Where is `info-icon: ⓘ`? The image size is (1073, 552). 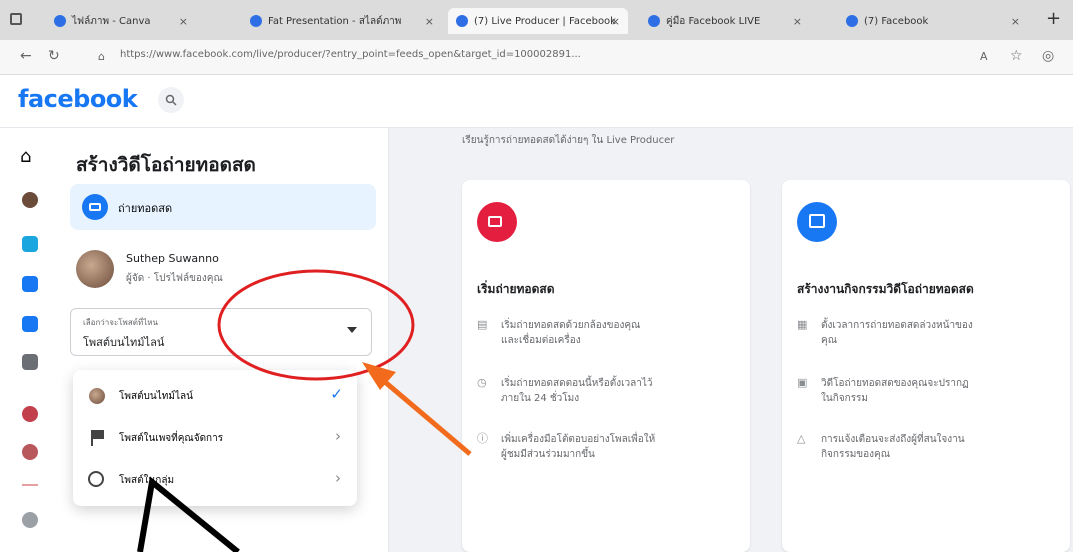
info-icon: ⓘ is located at coordinates (482, 438).